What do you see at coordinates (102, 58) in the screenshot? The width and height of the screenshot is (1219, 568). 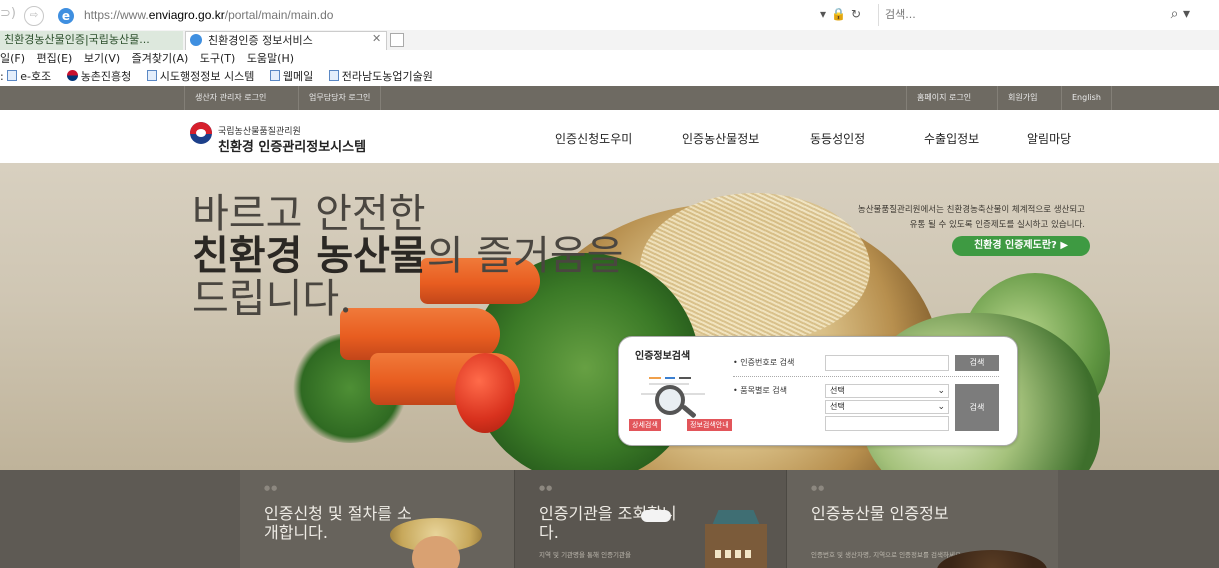 I see `menu-view: 보기(V)` at bounding box center [102, 58].